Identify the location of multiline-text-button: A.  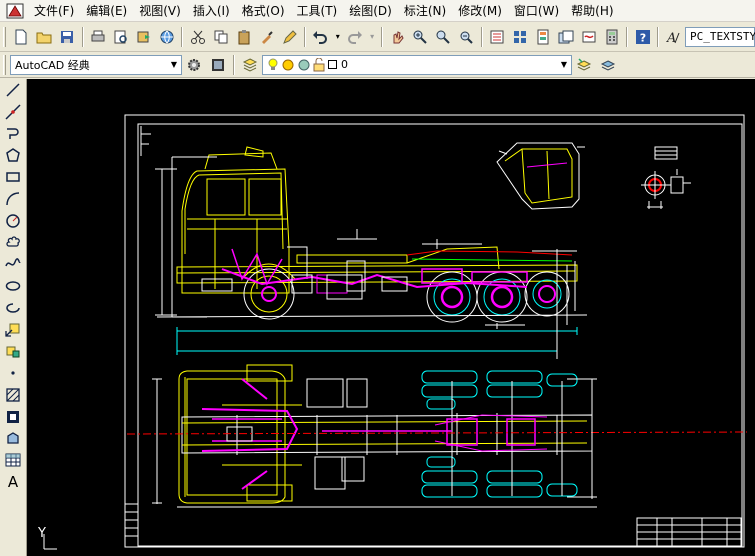
(13, 482).